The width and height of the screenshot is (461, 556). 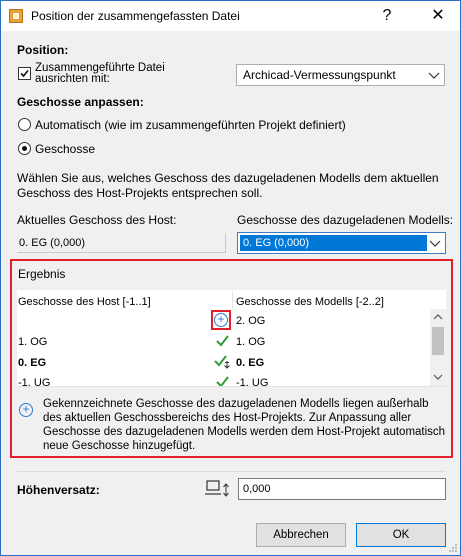 What do you see at coordinates (319, 75) in the screenshot?
I see `align-target-value: Archicad-Vermessungspunkt` at bounding box center [319, 75].